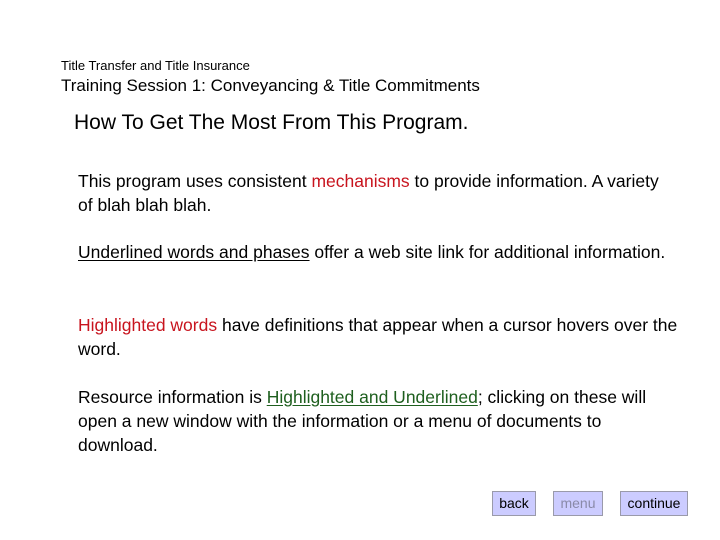 The image size is (720, 540). What do you see at coordinates (360, 181) in the screenshot?
I see `definition-term-mechanisms: mechanisms` at bounding box center [360, 181].